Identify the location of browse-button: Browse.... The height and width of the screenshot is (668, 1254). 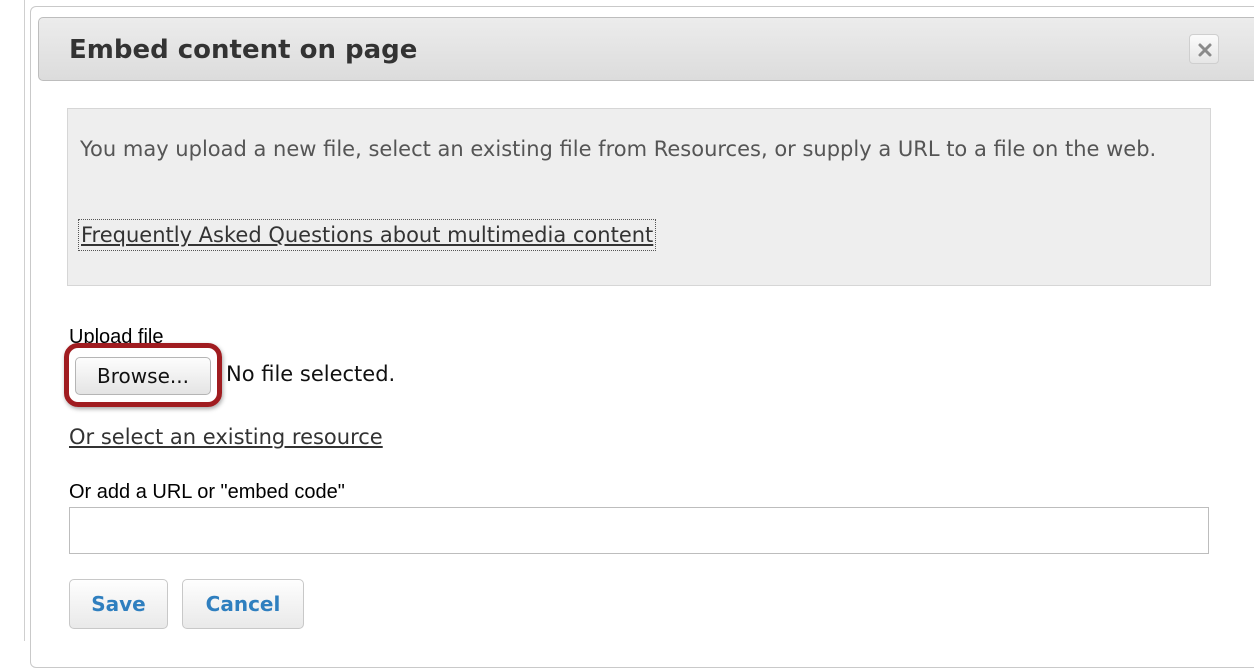
(143, 376).